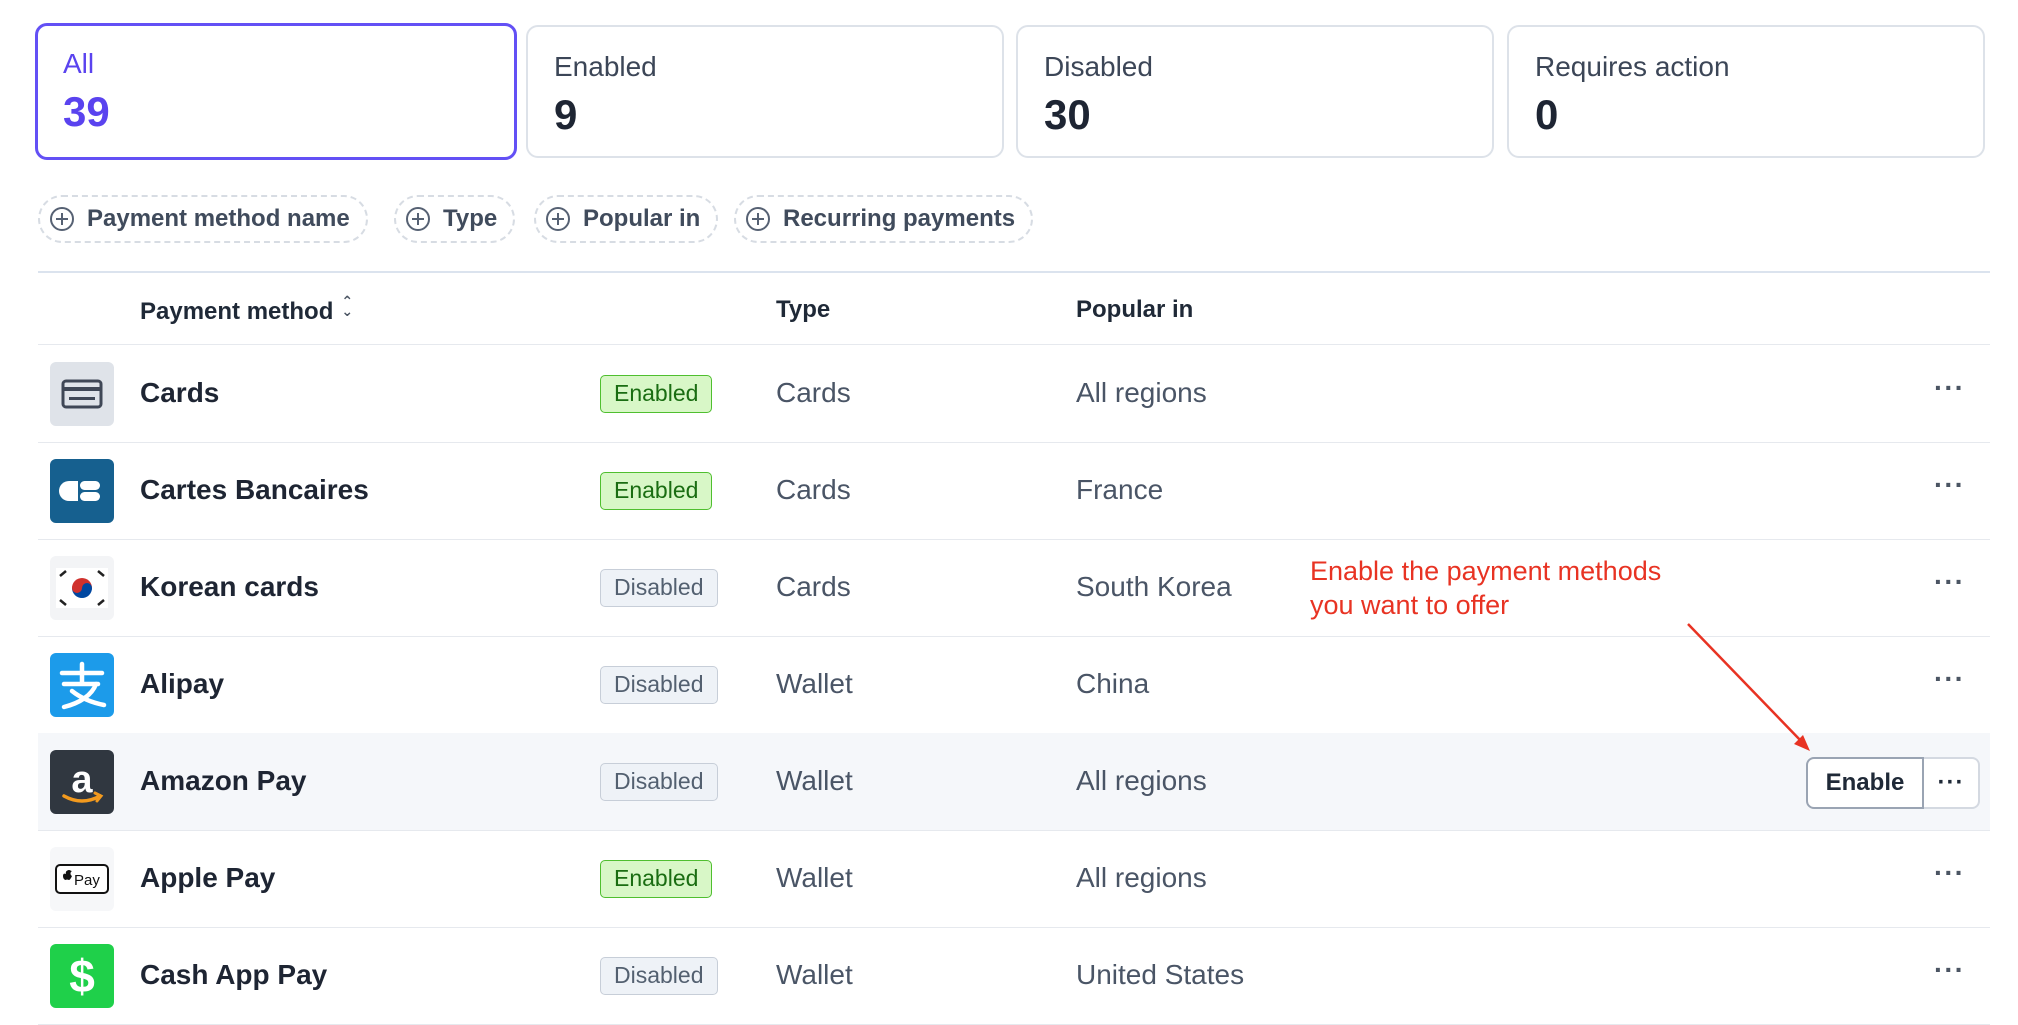  What do you see at coordinates (803, 309) in the screenshot?
I see `column-header-type: Type` at bounding box center [803, 309].